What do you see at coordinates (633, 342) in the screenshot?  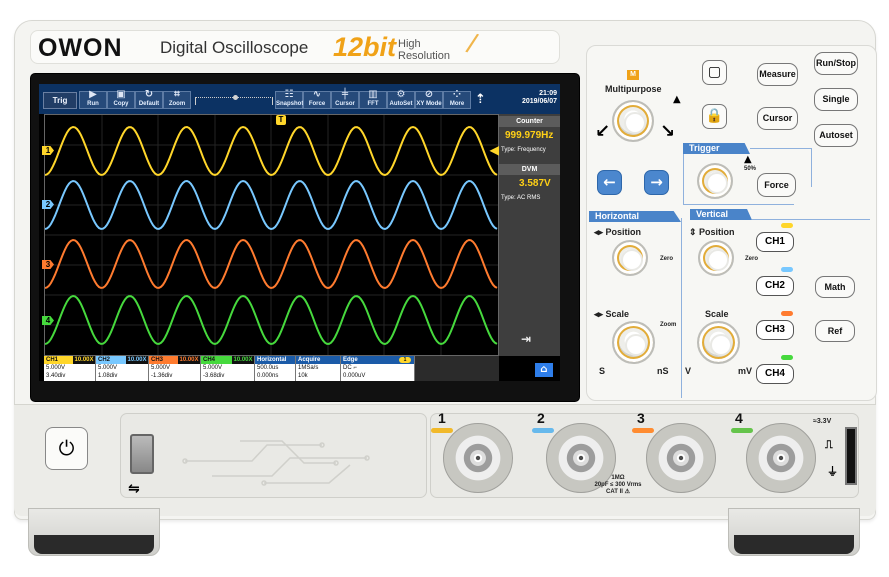 I see `horizontal-scale-knob` at bounding box center [633, 342].